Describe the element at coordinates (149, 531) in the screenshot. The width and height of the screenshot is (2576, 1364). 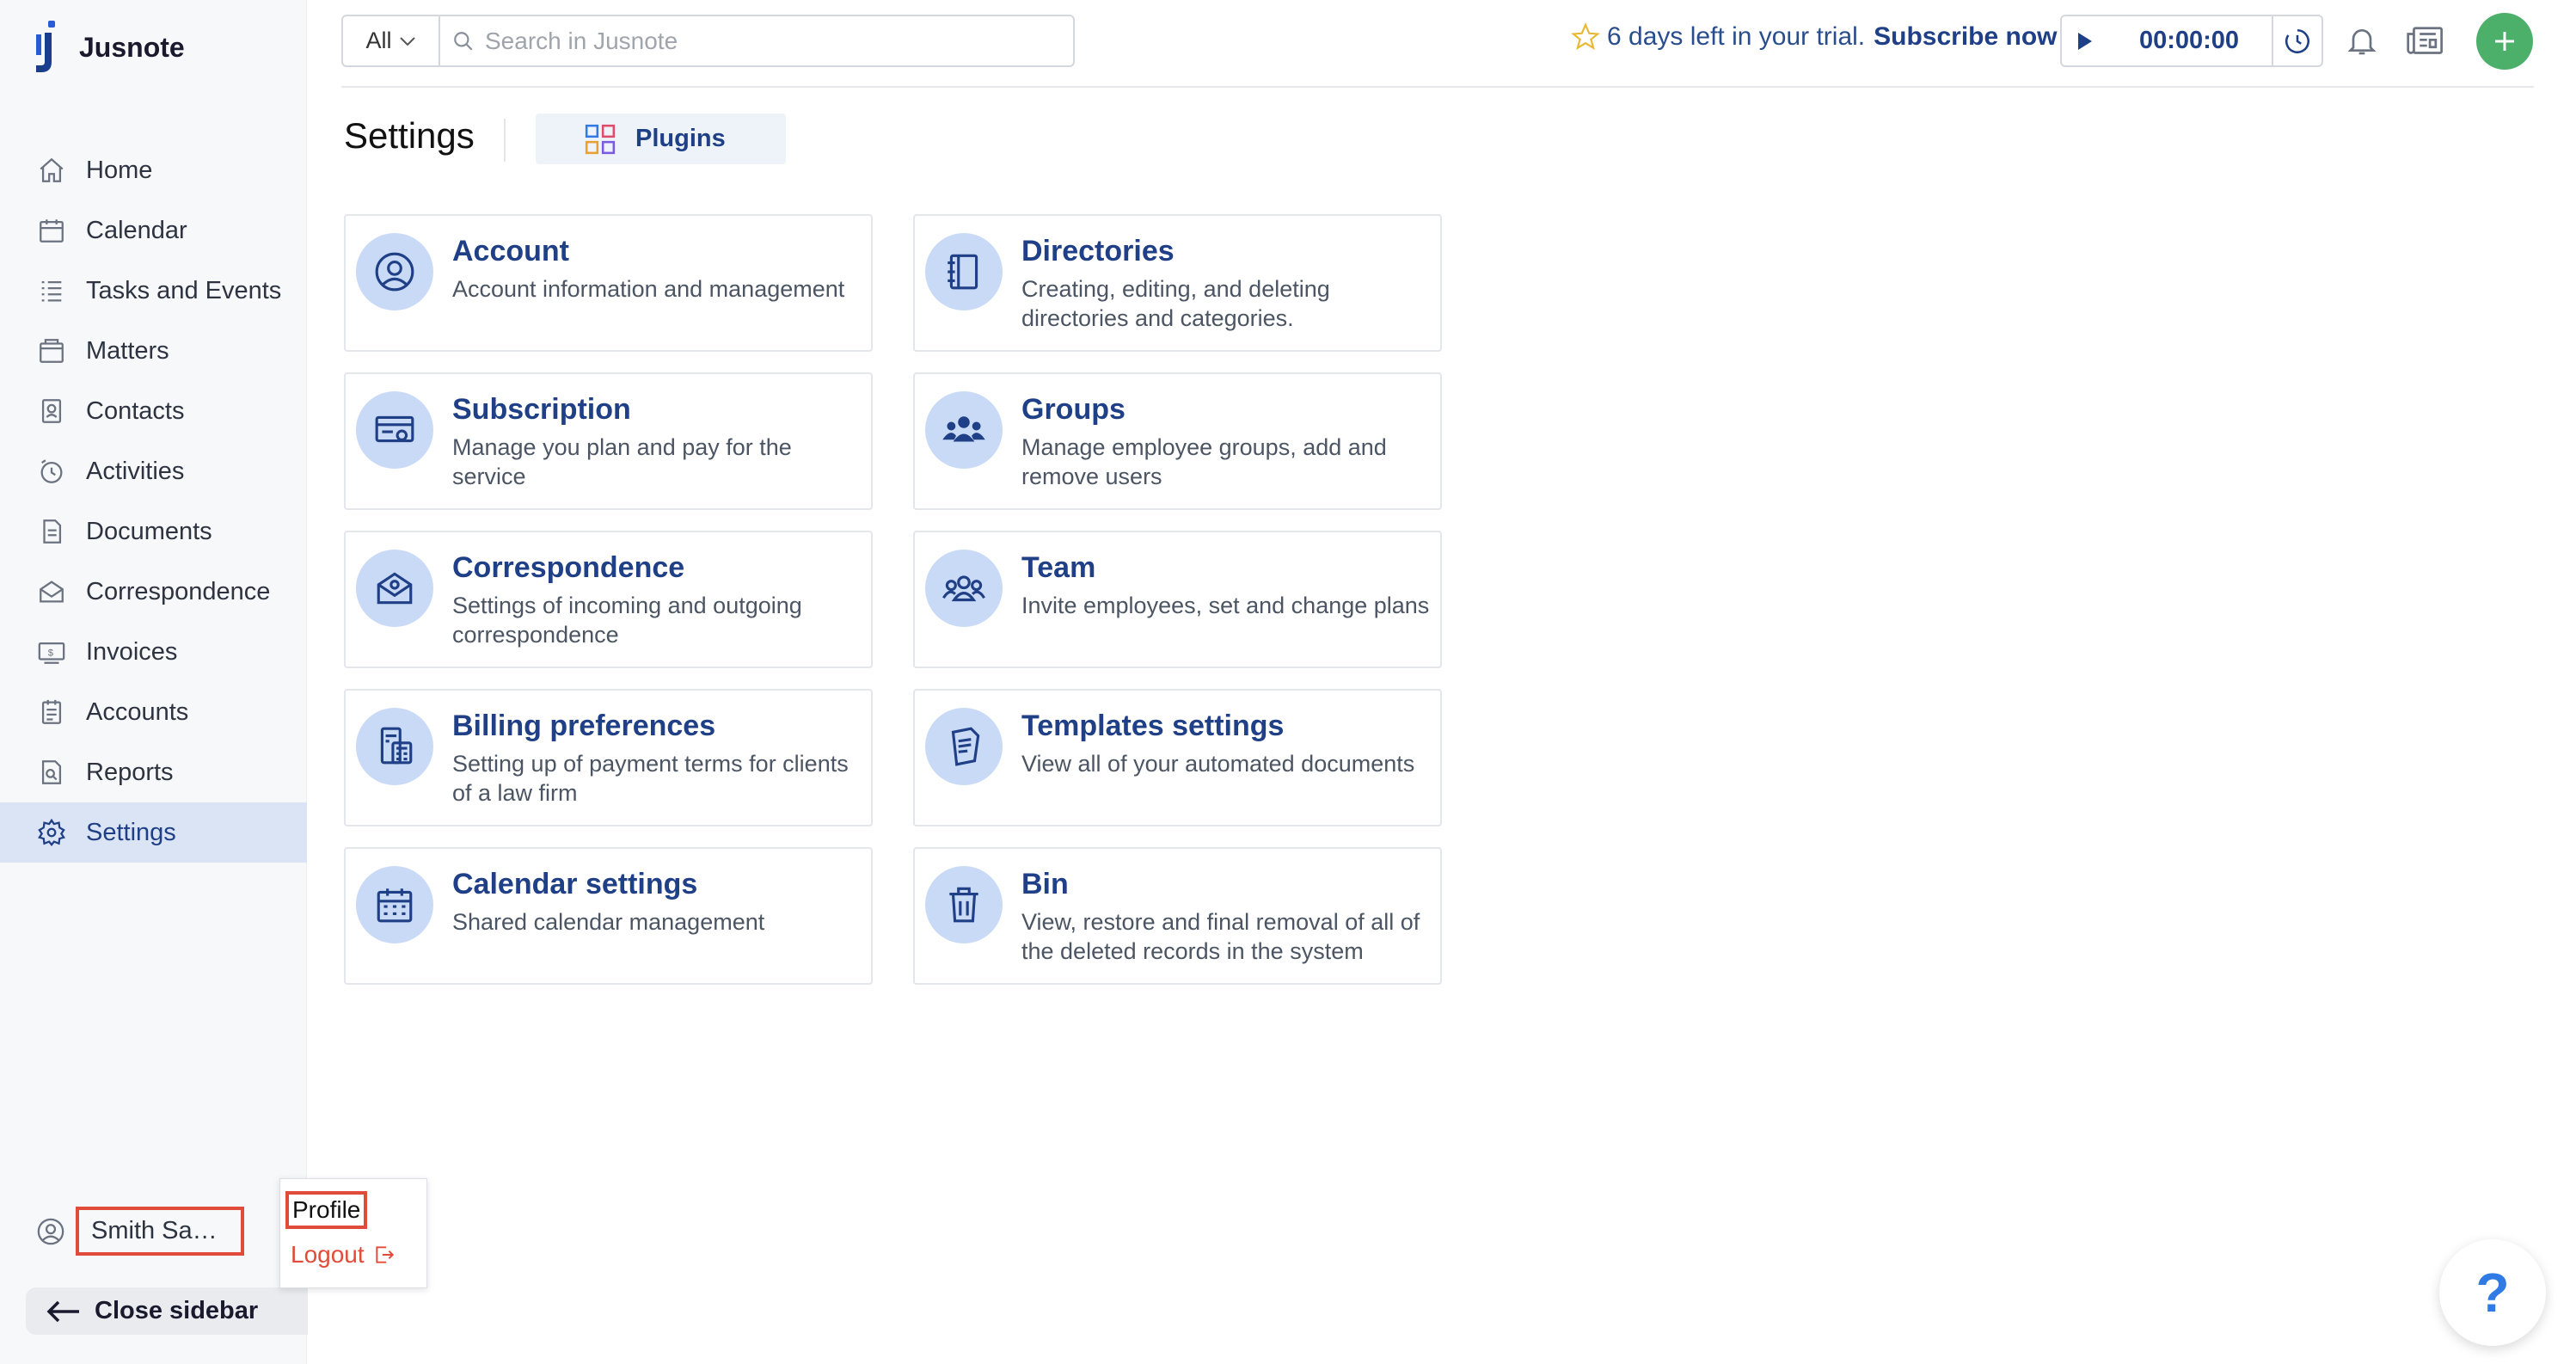
I see `sidebar-item-label: Documents` at that location.